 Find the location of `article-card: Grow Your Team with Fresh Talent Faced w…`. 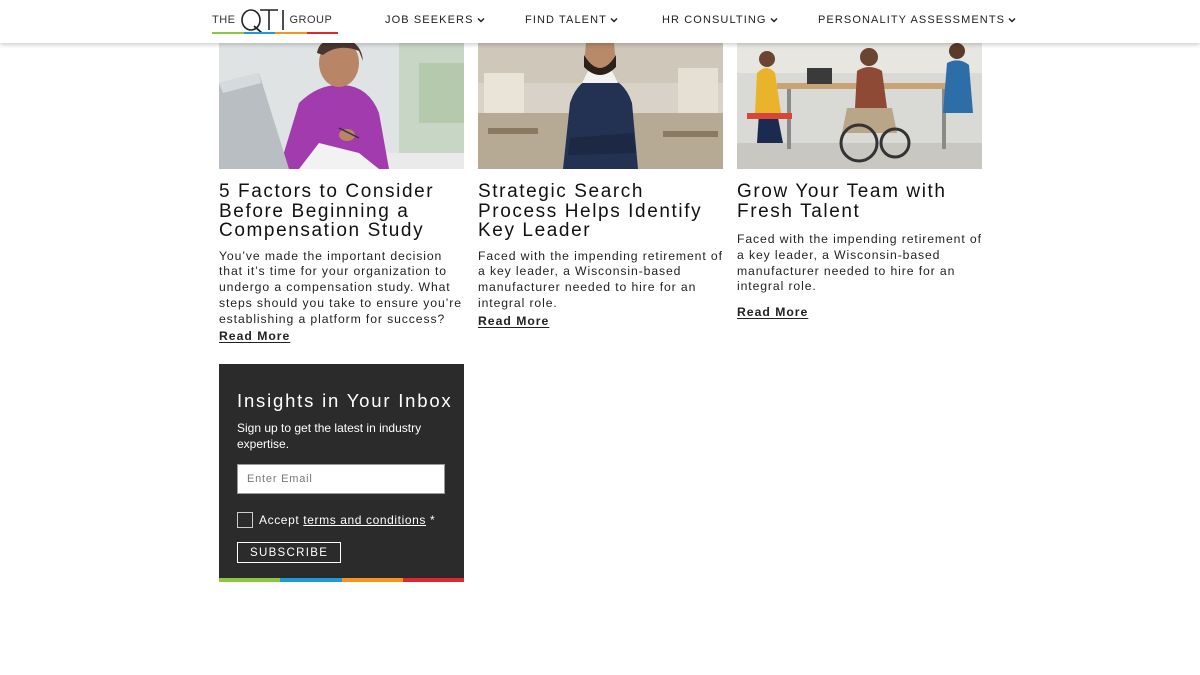

article-card: Grow Your Team with Fresh Talent Faced w… is located at coordinates (859, 182).